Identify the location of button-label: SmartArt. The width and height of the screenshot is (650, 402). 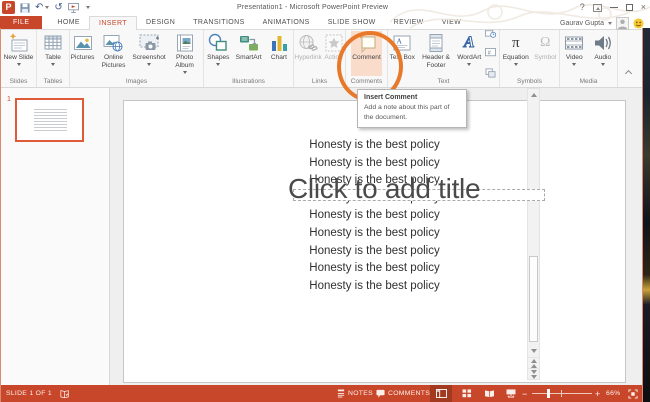
(248, 57).